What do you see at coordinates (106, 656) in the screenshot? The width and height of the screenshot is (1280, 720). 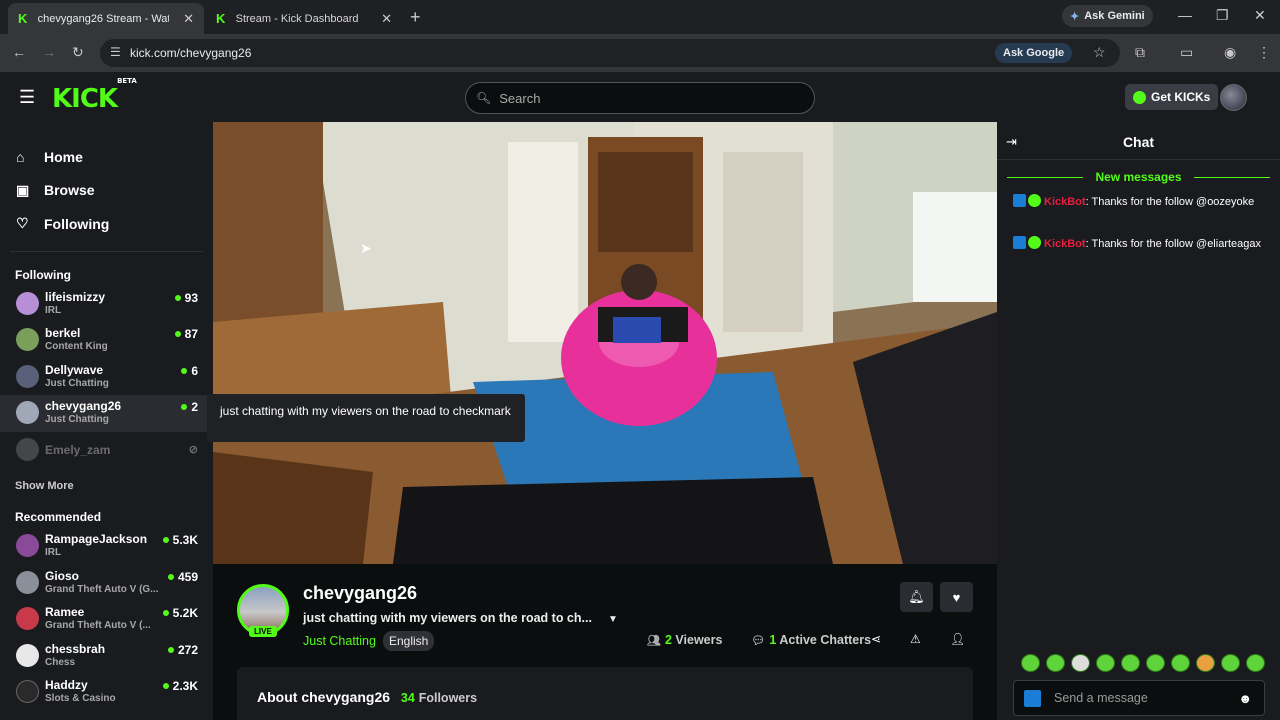 I see `recommended-channel-chessbrah: chessbrah Chess 272` at bounding box center [106, 656].